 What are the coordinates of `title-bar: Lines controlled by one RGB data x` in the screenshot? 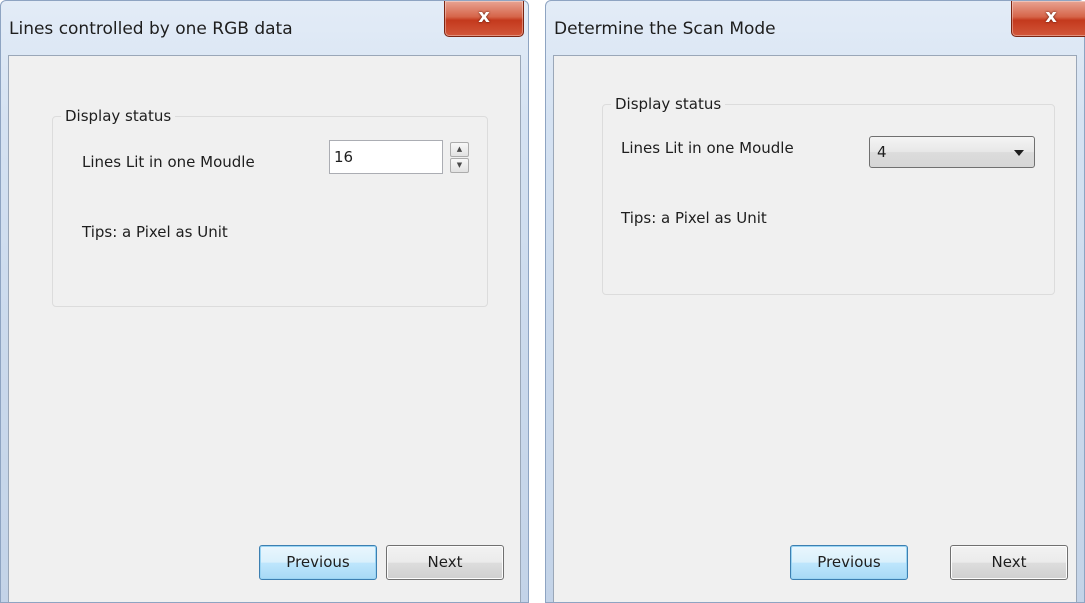 It's located at (264, 28).